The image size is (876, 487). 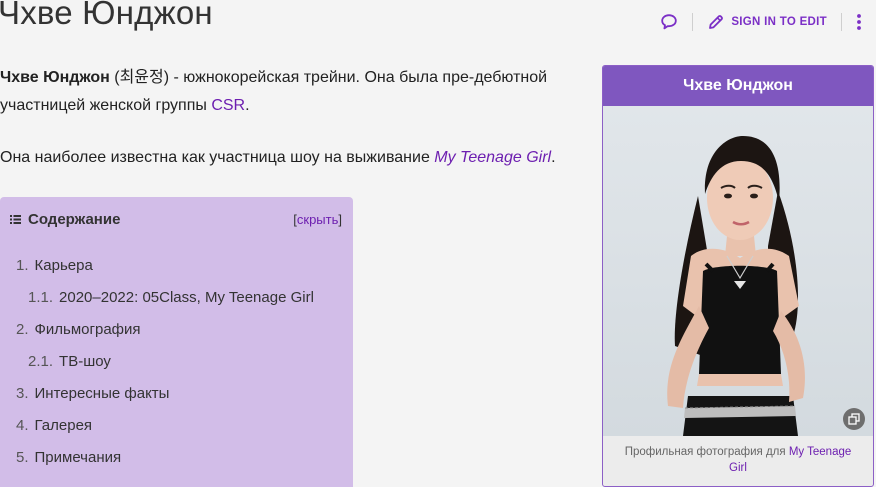 I want to click on toc-title: Содержание, so click(x=74, y=219).